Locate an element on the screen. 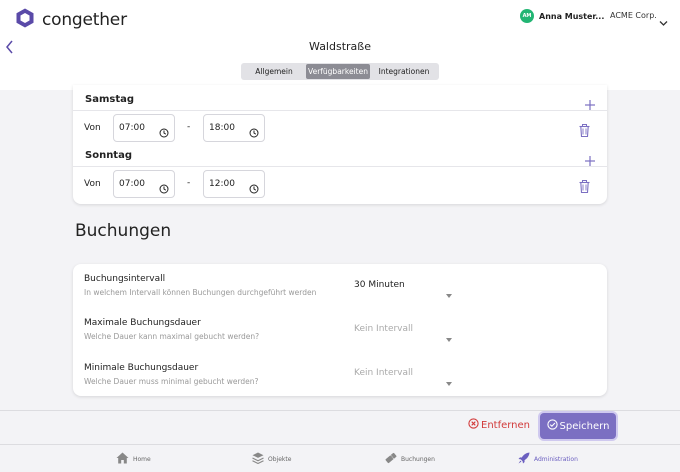 The image size is (680, 472). nav-item-home: Home is located at coordinates (133, 459).